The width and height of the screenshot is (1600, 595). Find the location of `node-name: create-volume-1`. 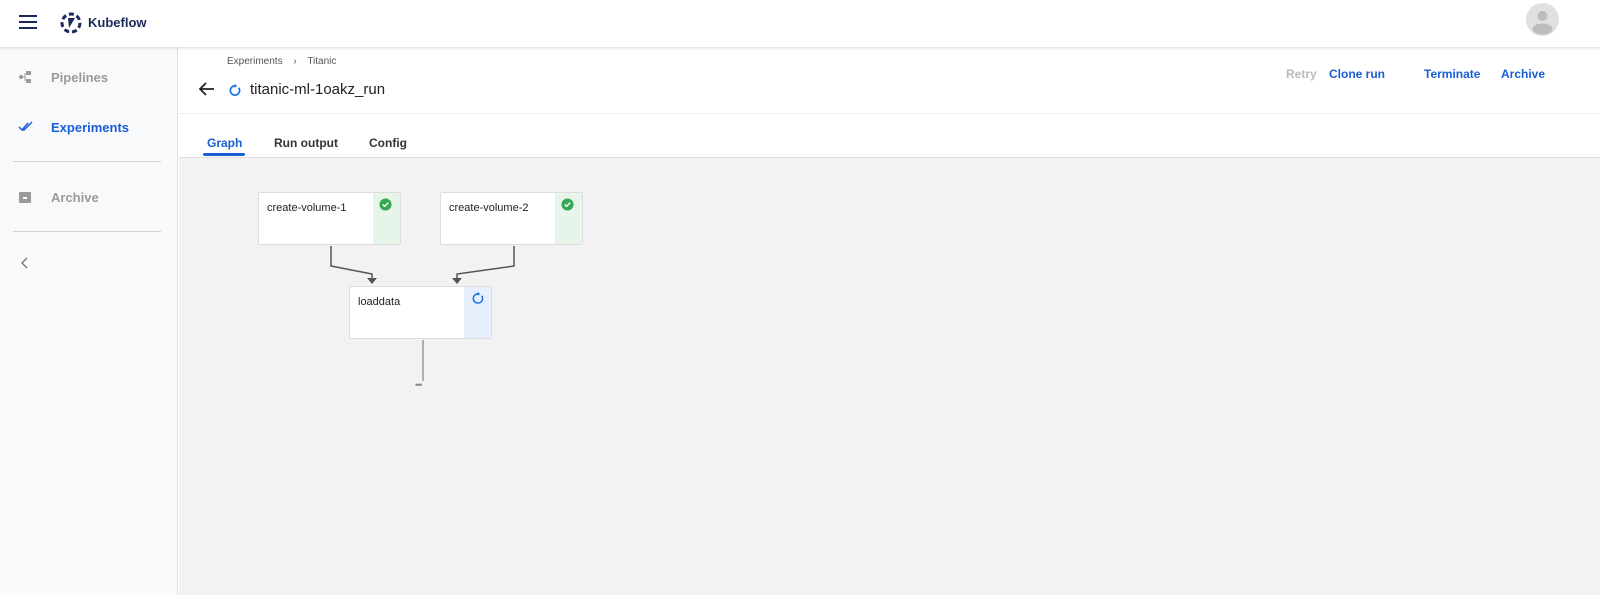

node-name: create-volume-1 is located at coordinates (307, 208).